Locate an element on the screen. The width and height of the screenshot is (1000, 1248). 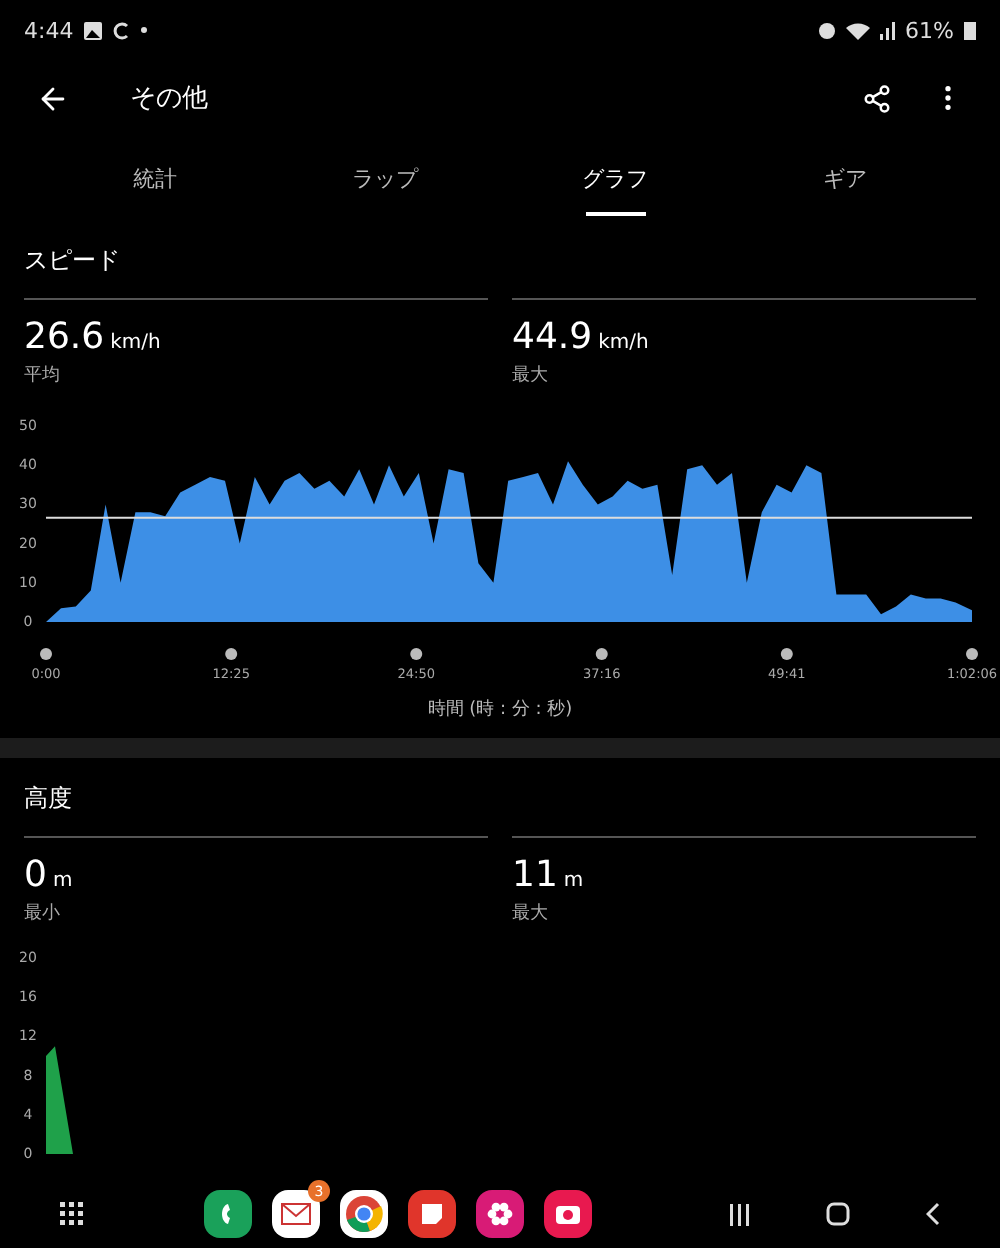
recents-icon is located at coordinates (740, 1214).